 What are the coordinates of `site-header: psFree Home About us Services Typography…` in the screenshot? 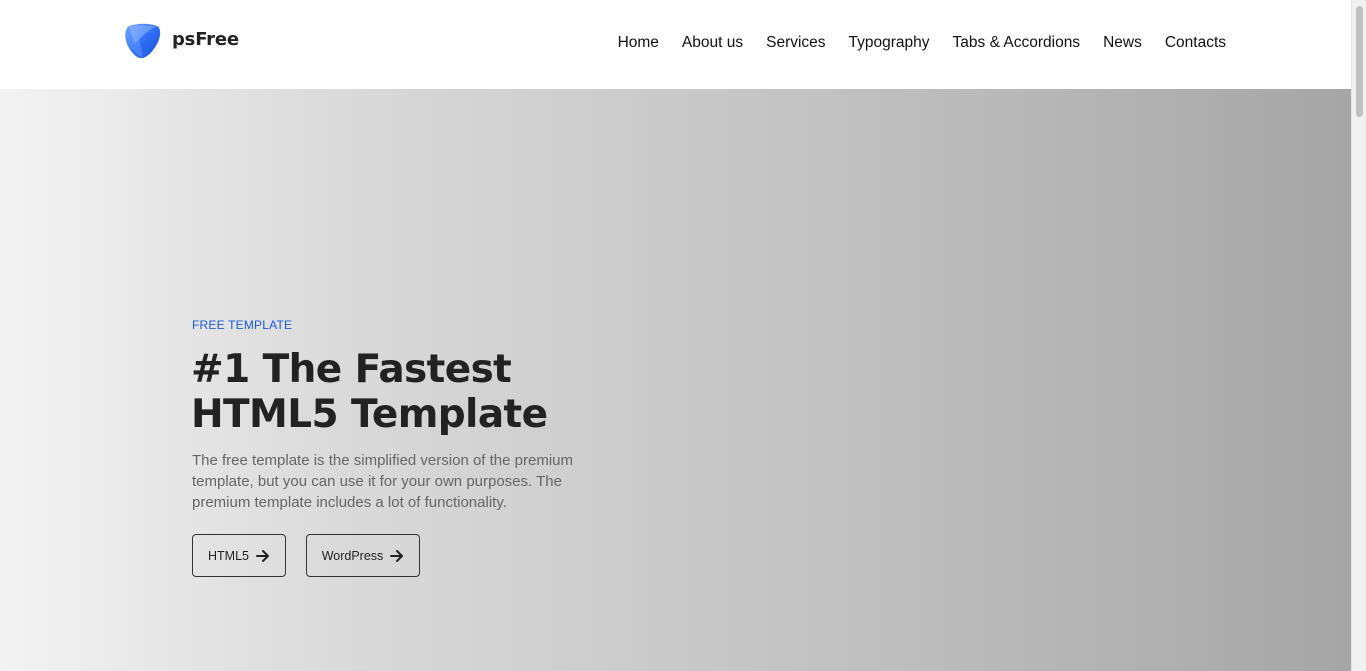 It's located at (675, 44).